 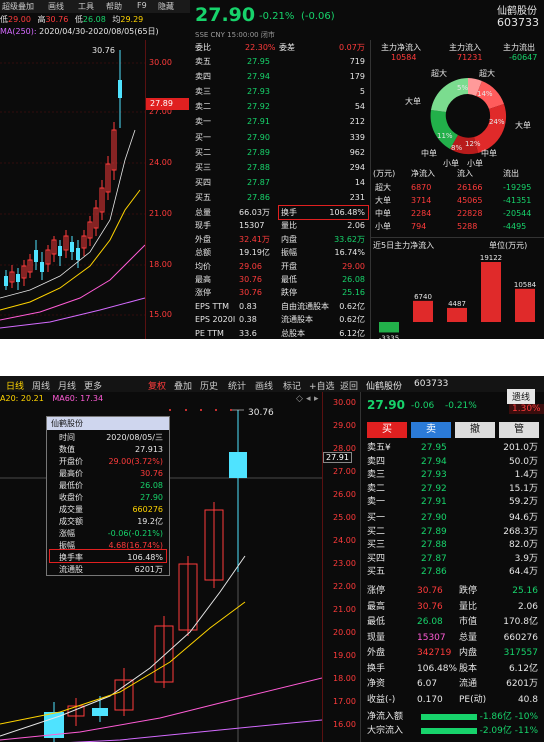 I want to click on stat-label: 内盘, so click(x=468, y=653).